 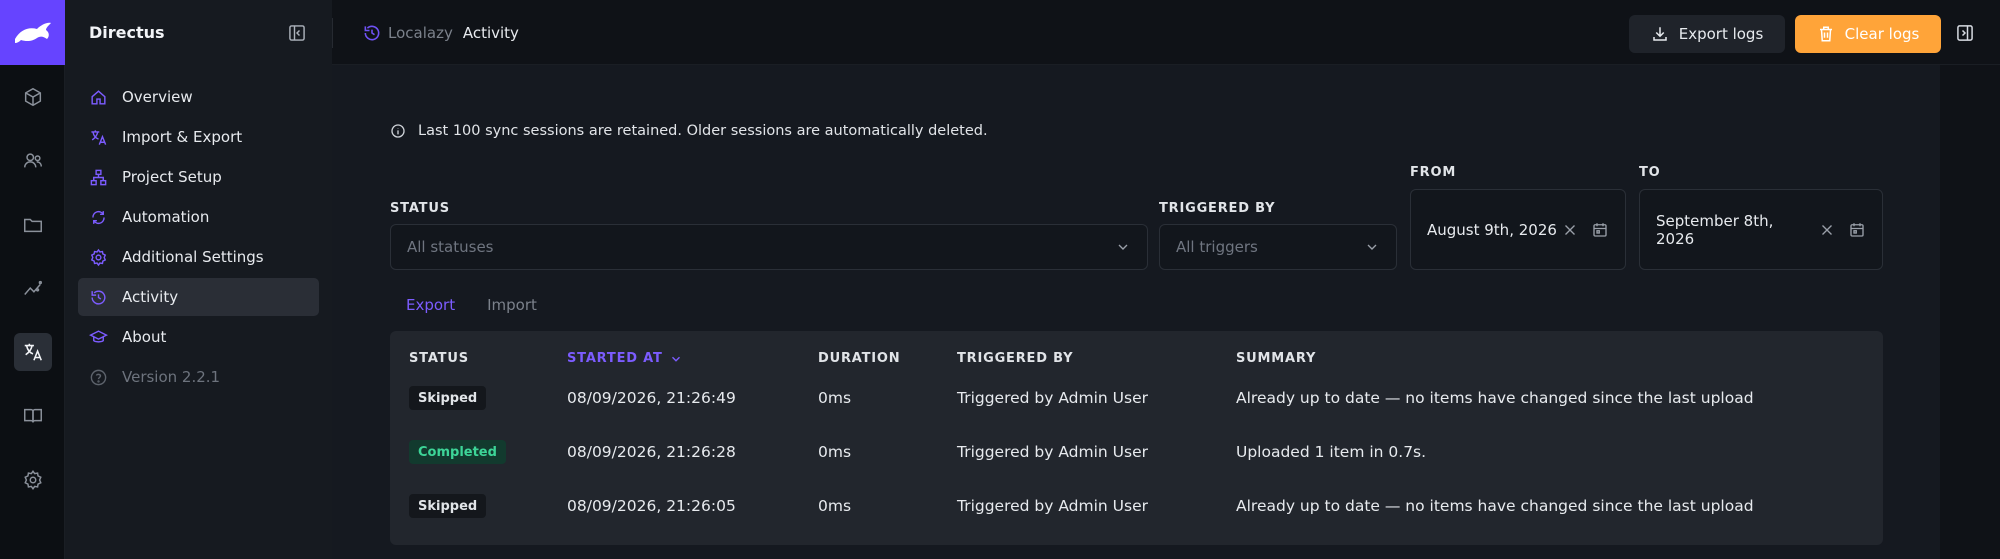 What do you see at coordinates (150, 297) in the screenshot?
I see `nav-item-label: Activity` at bounding box center [150, 297].